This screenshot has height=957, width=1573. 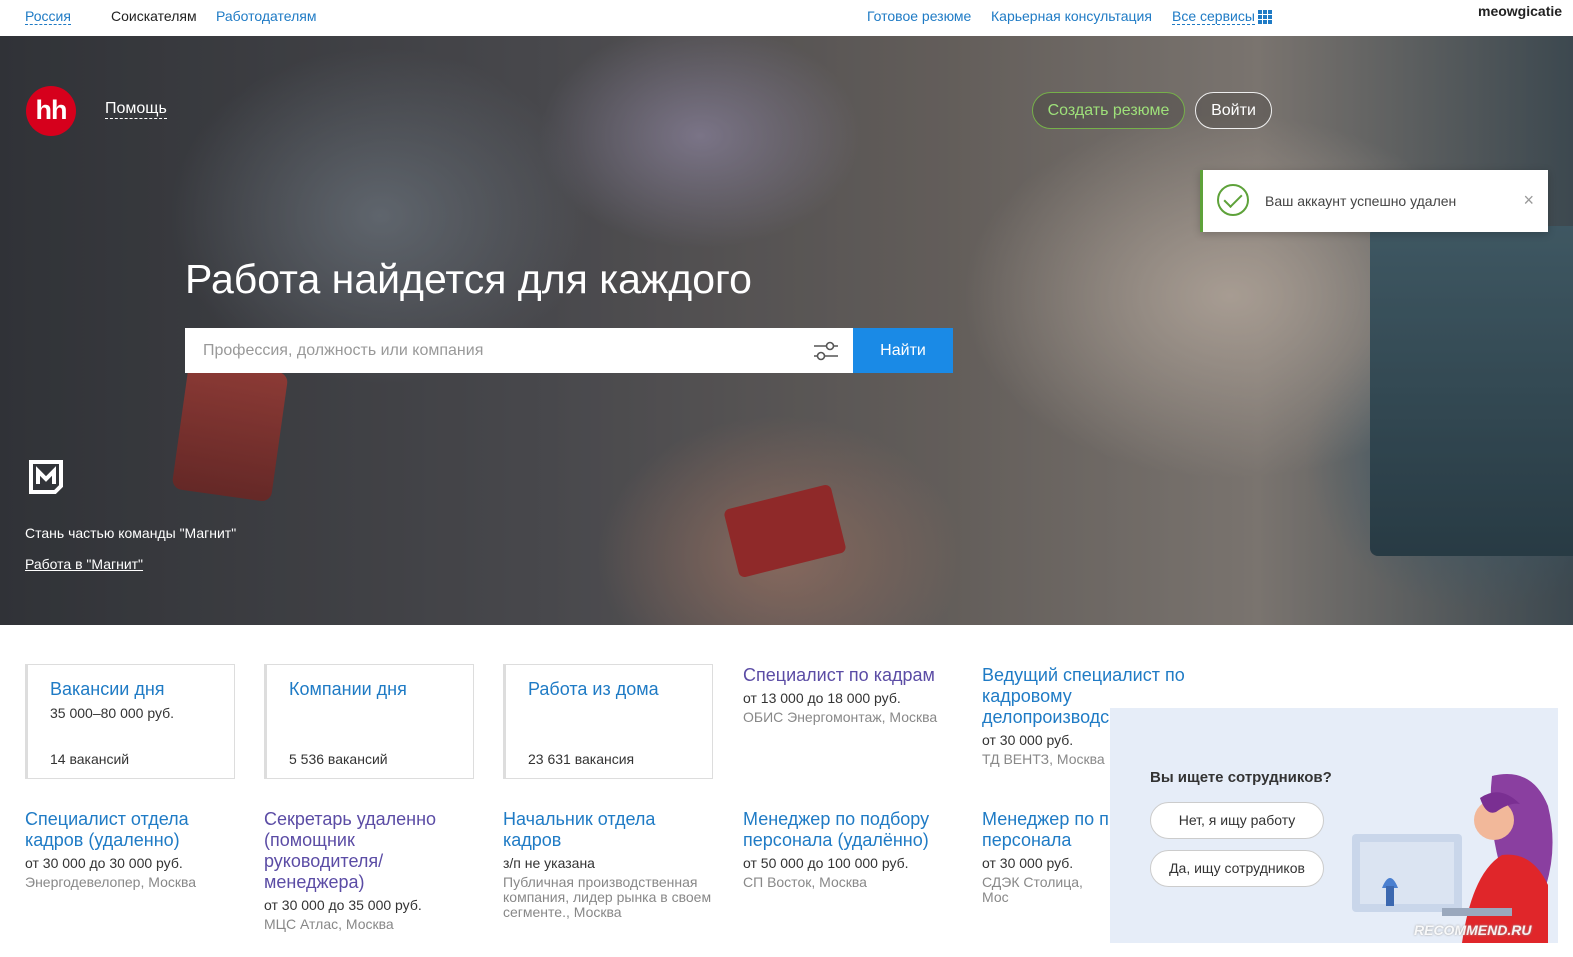 What do you see at coordinates (338, 759) in the screenshot?
I see `tile-count: 5 536 вакансий` at bounding box center [338, 759].